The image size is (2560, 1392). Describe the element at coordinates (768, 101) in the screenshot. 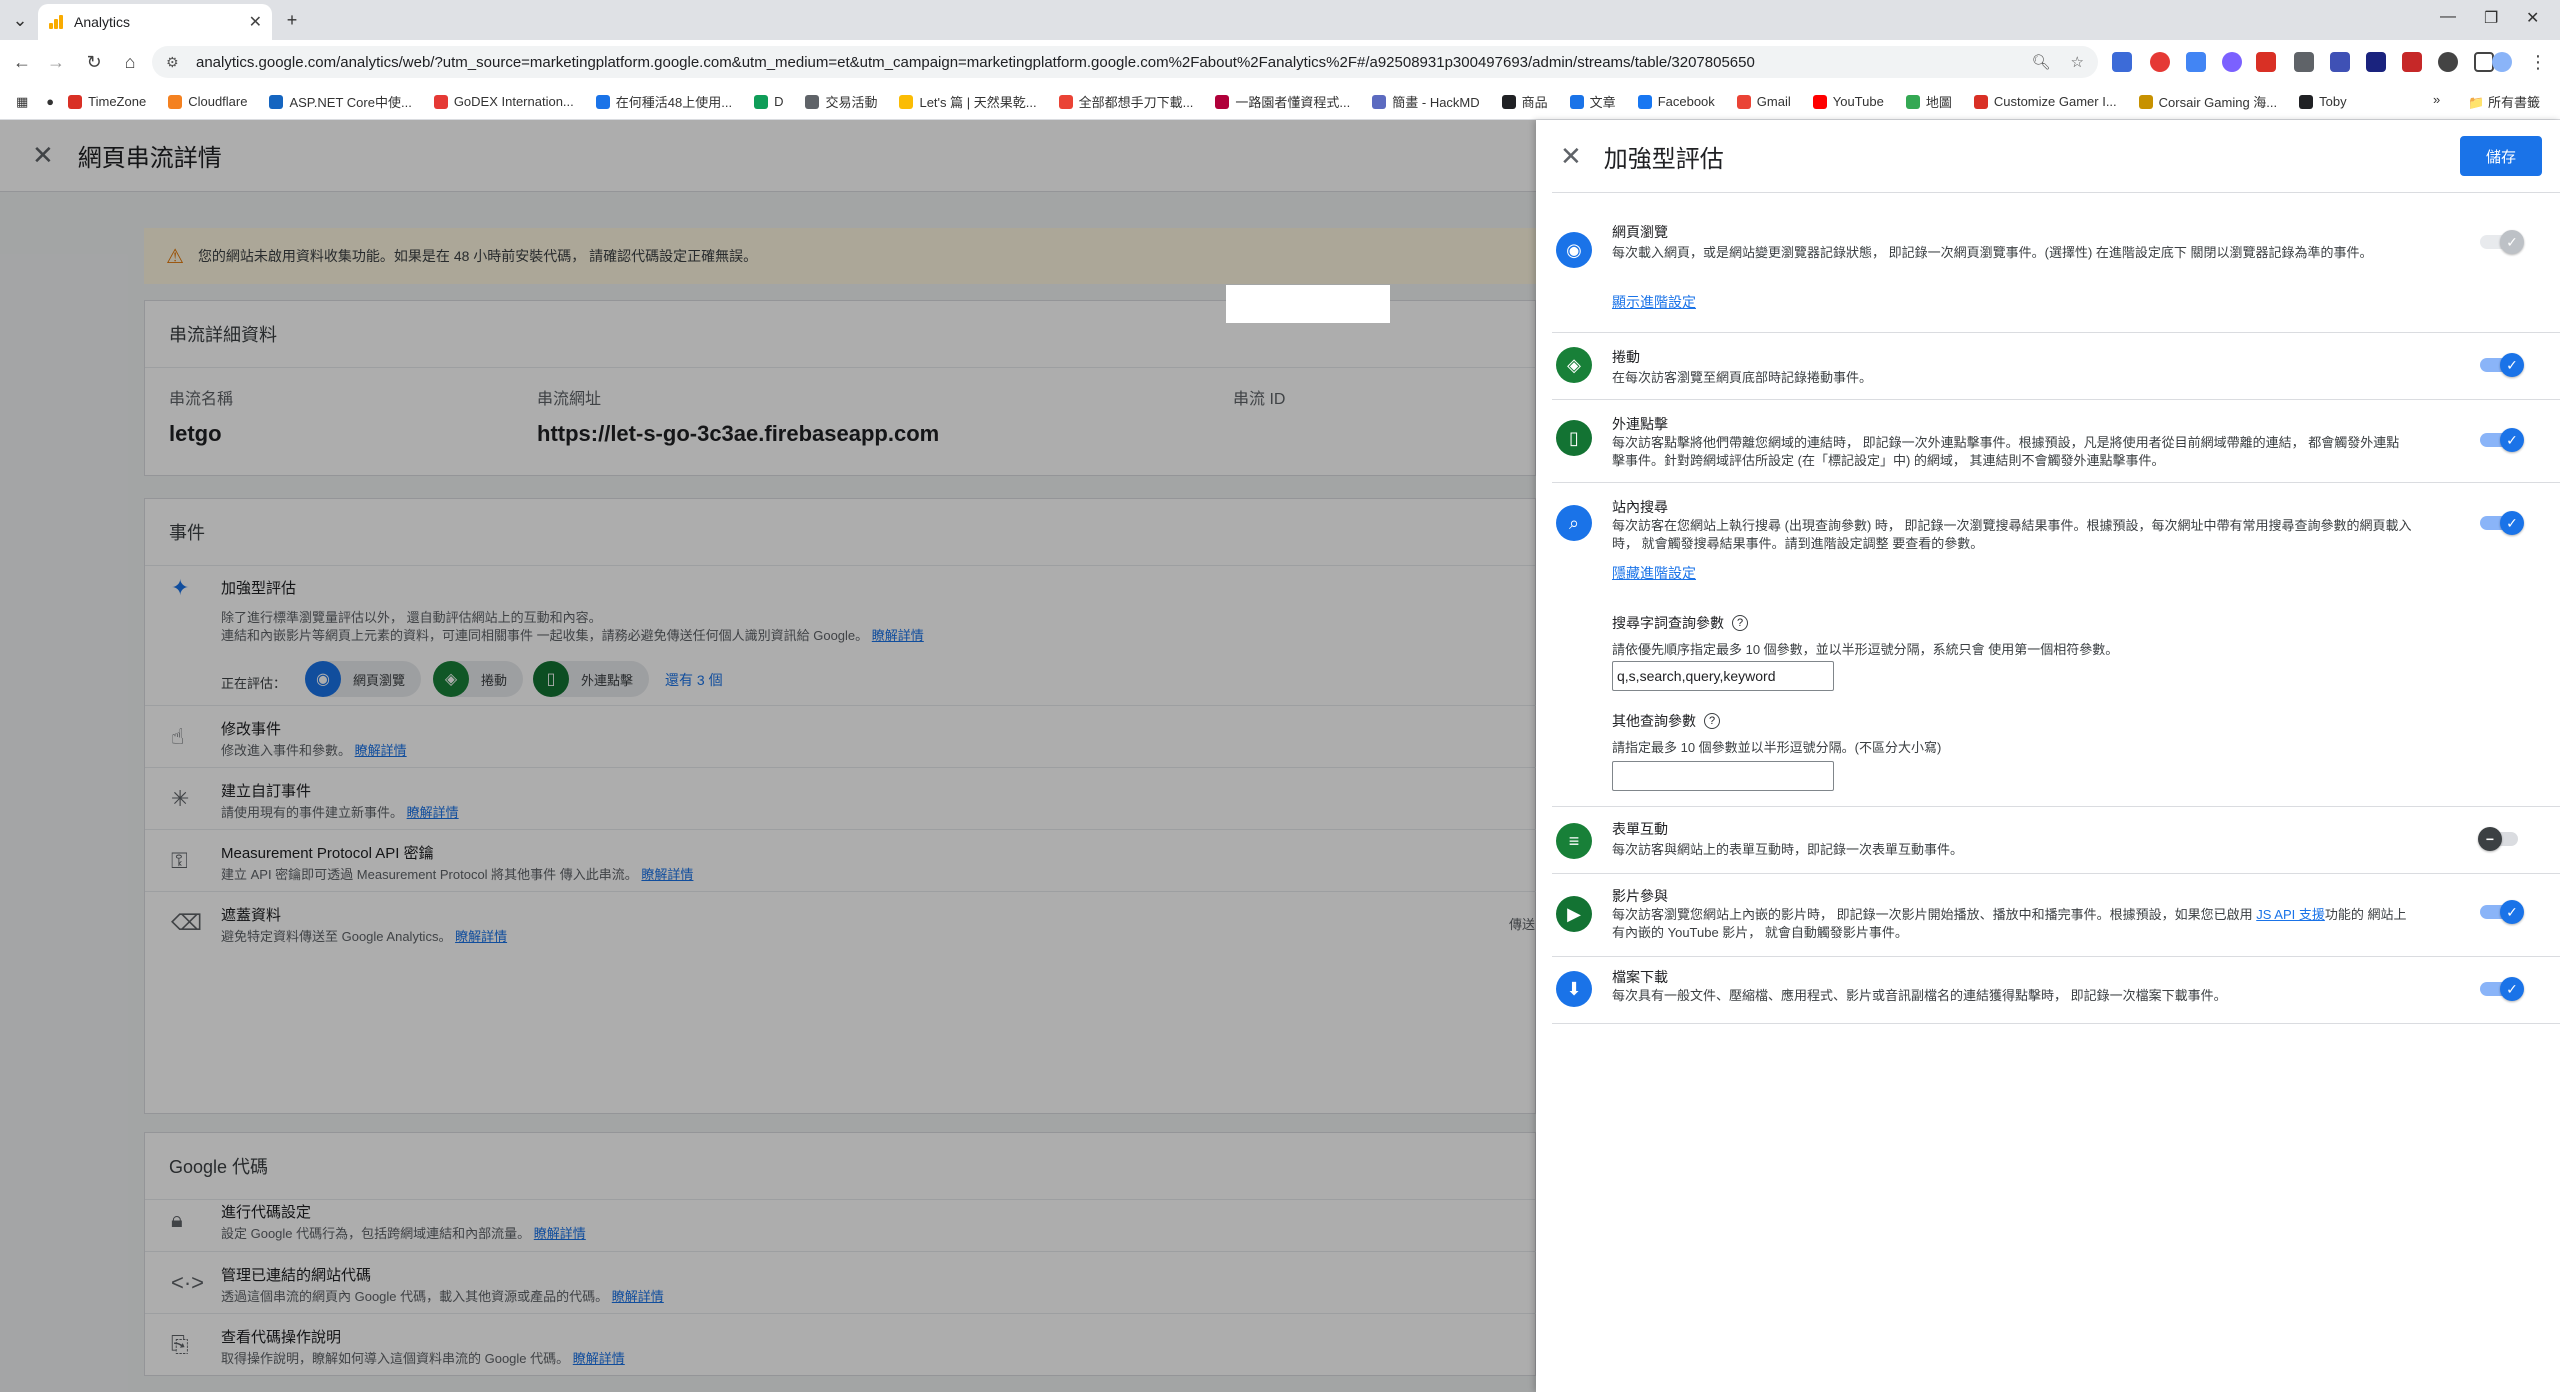

I see `bookmark-item: D` at that location.